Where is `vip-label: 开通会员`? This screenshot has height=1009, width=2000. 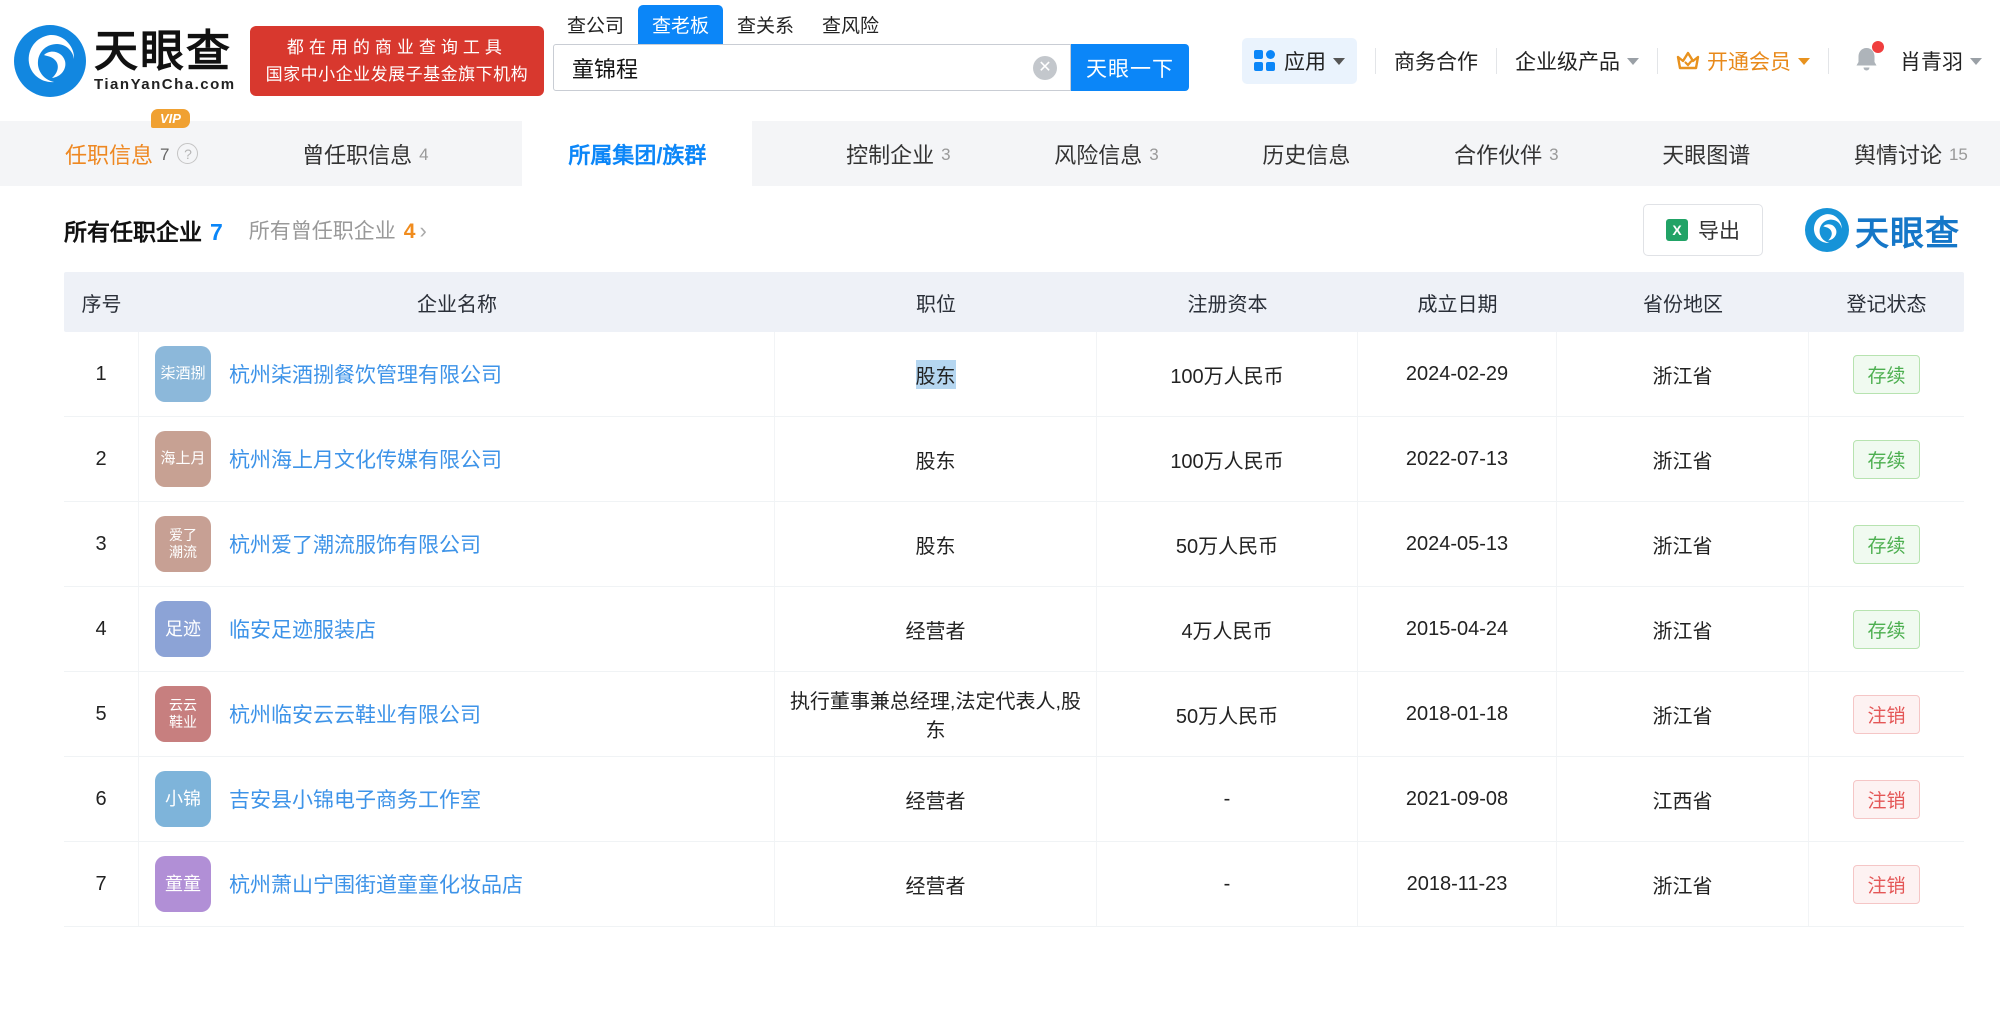
vip-label: 开通会员 is located at coordinates (1749, 62).